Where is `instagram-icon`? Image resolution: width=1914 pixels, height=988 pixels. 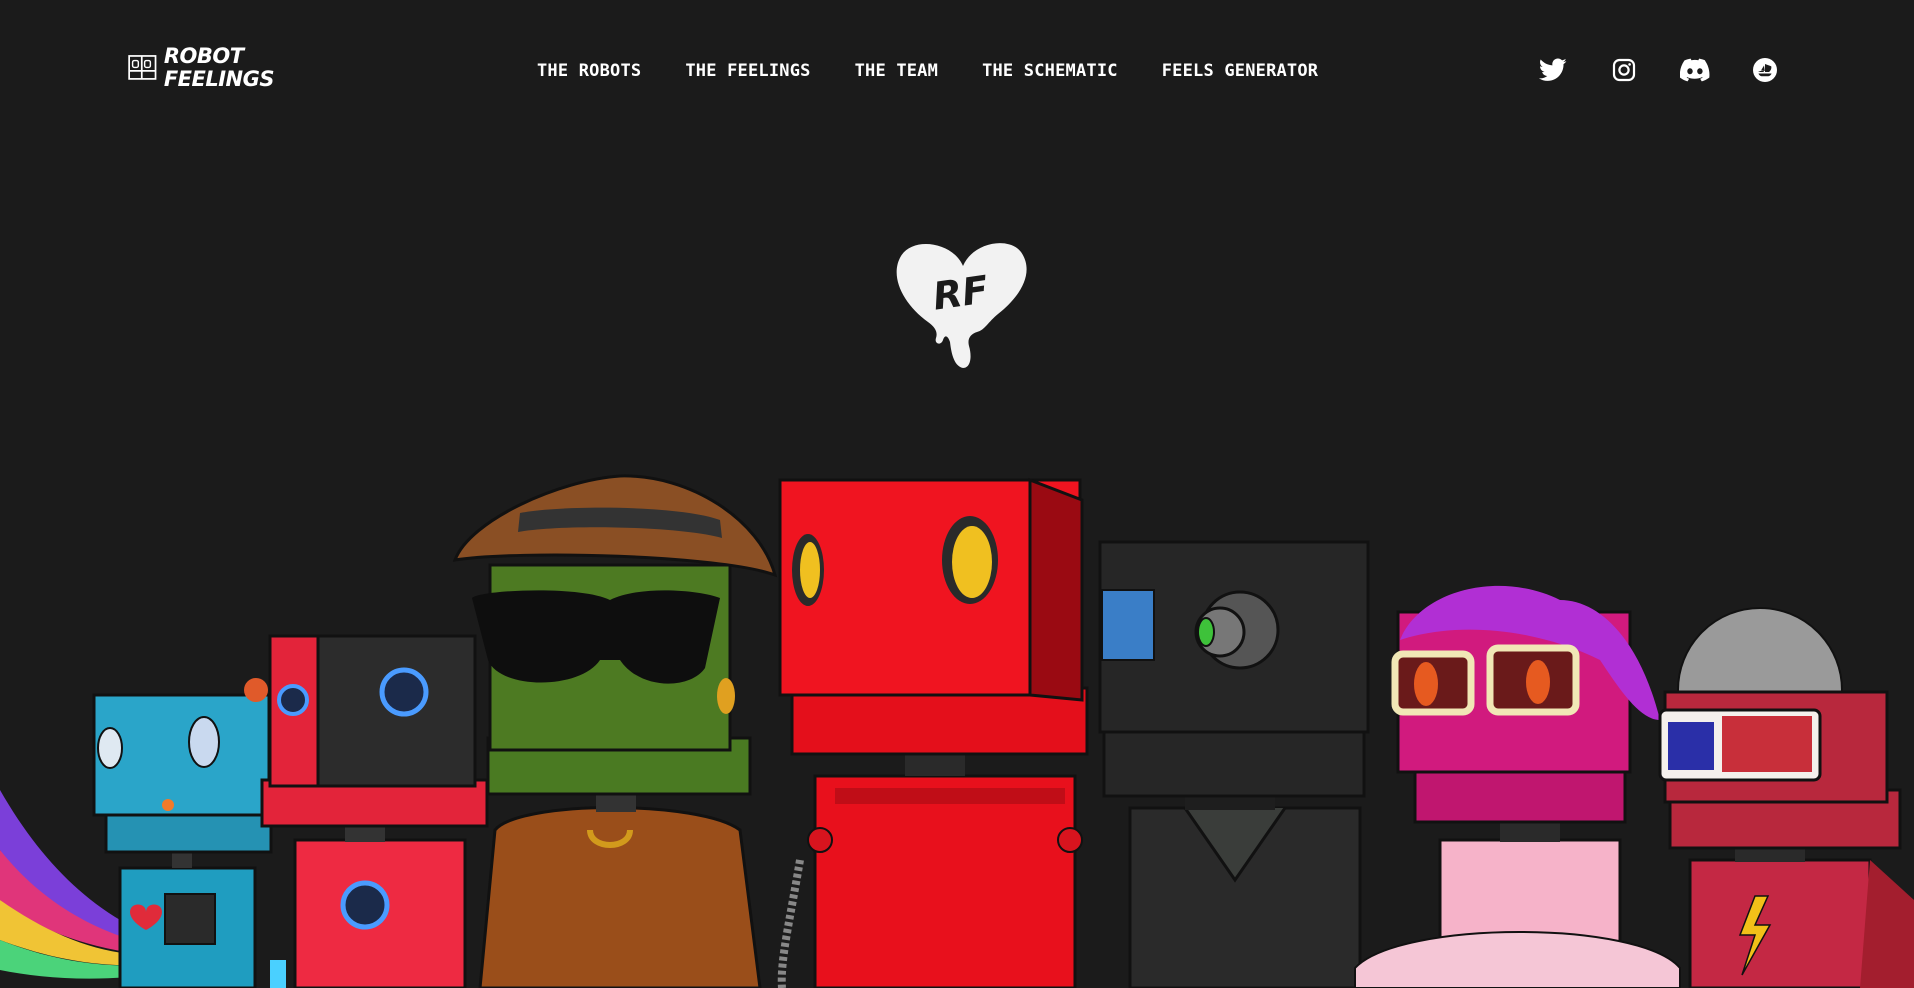
instagram-icon is located at coordinates (1624, 70).